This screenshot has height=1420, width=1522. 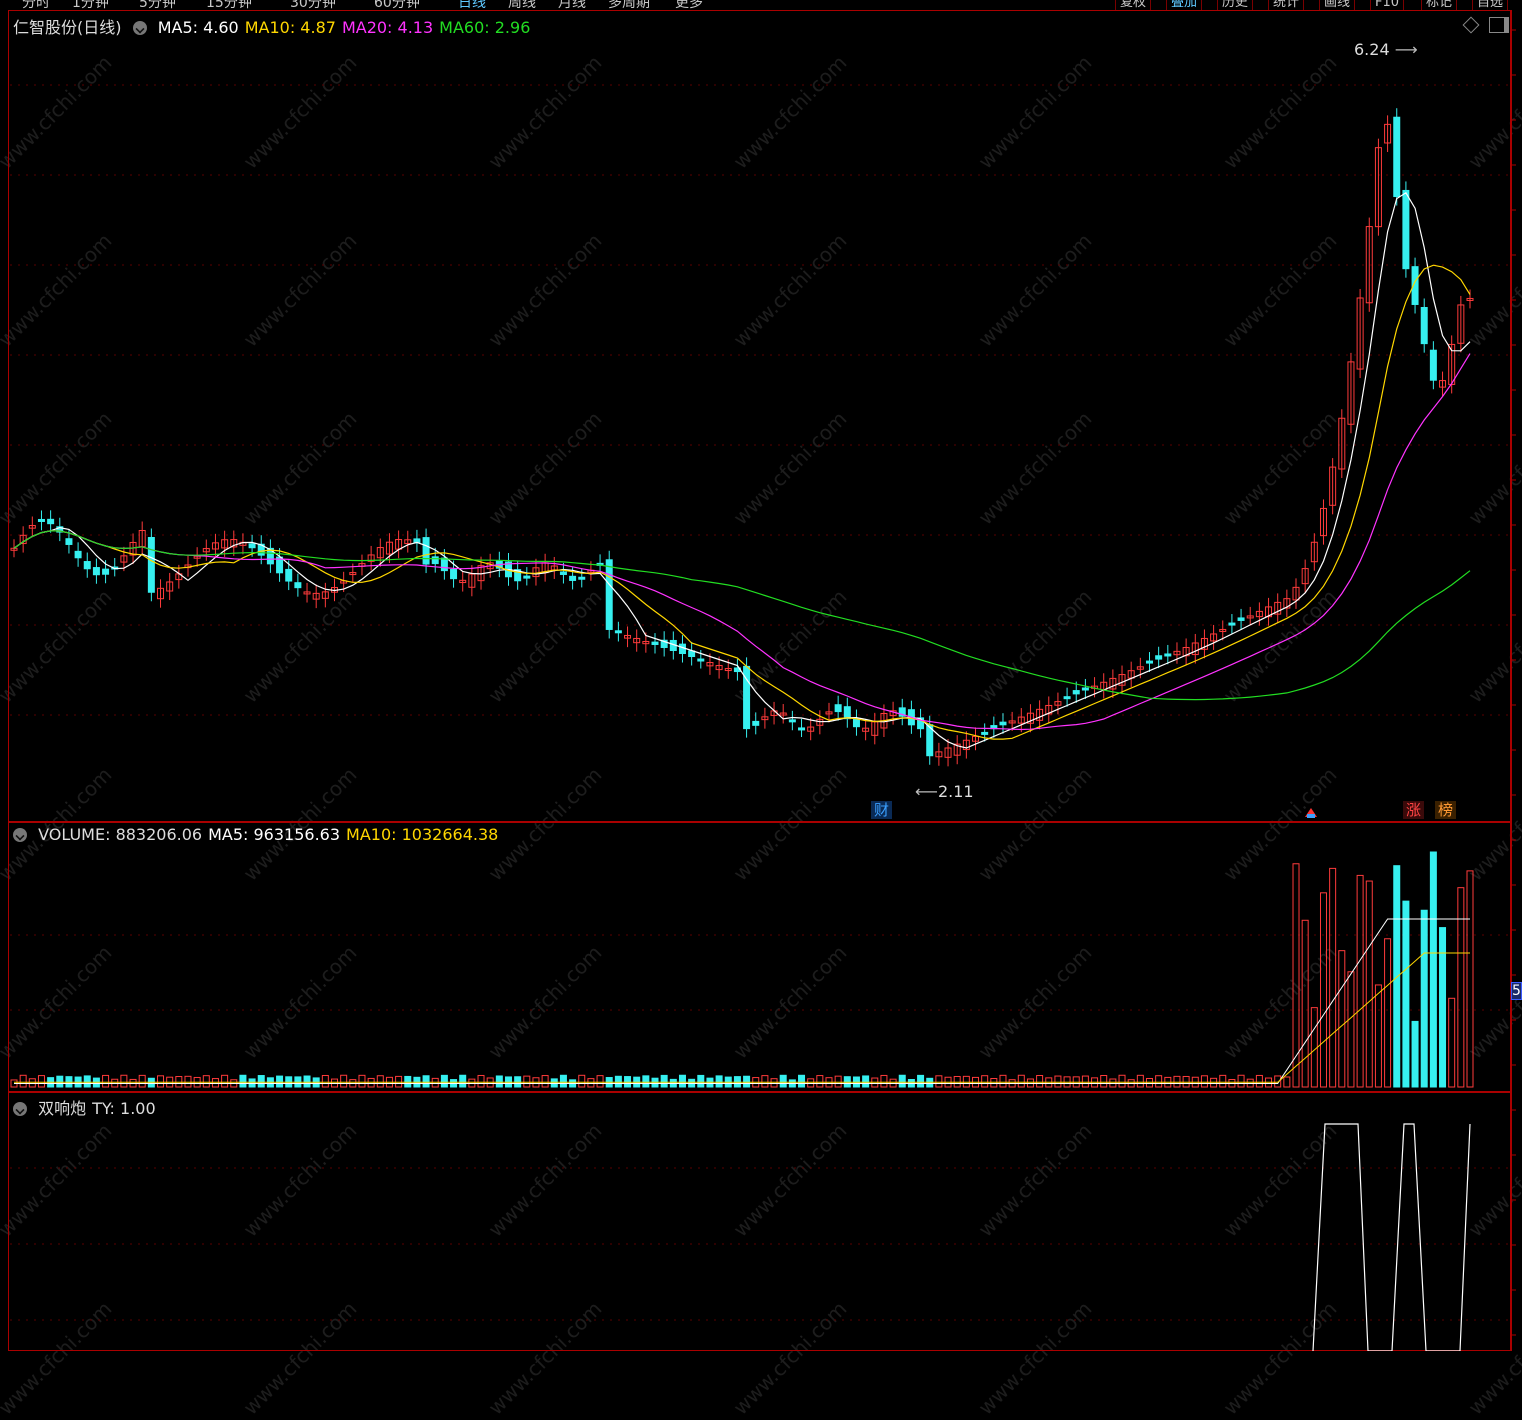 I want to click on diamond-icon, so click(x=1471, y=25).